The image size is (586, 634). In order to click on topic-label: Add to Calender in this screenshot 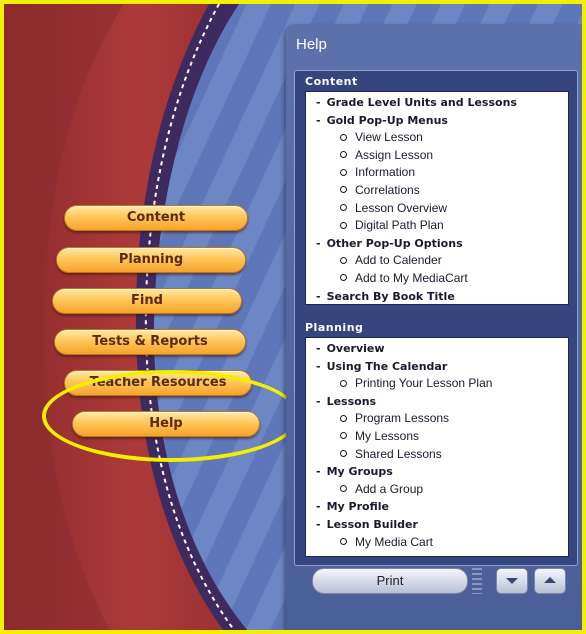, I will do `click(398, 260)`.